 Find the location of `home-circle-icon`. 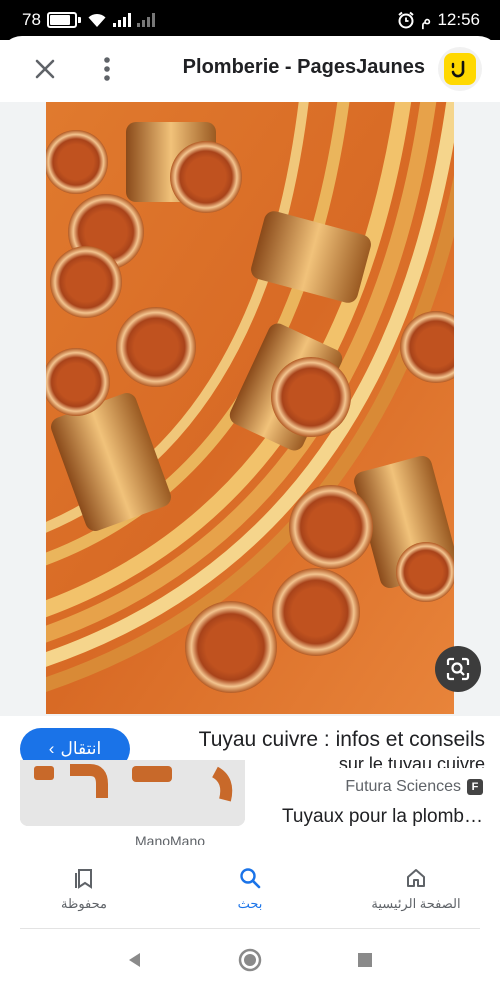

home-circle-icon is located at coordinates (250, 960).